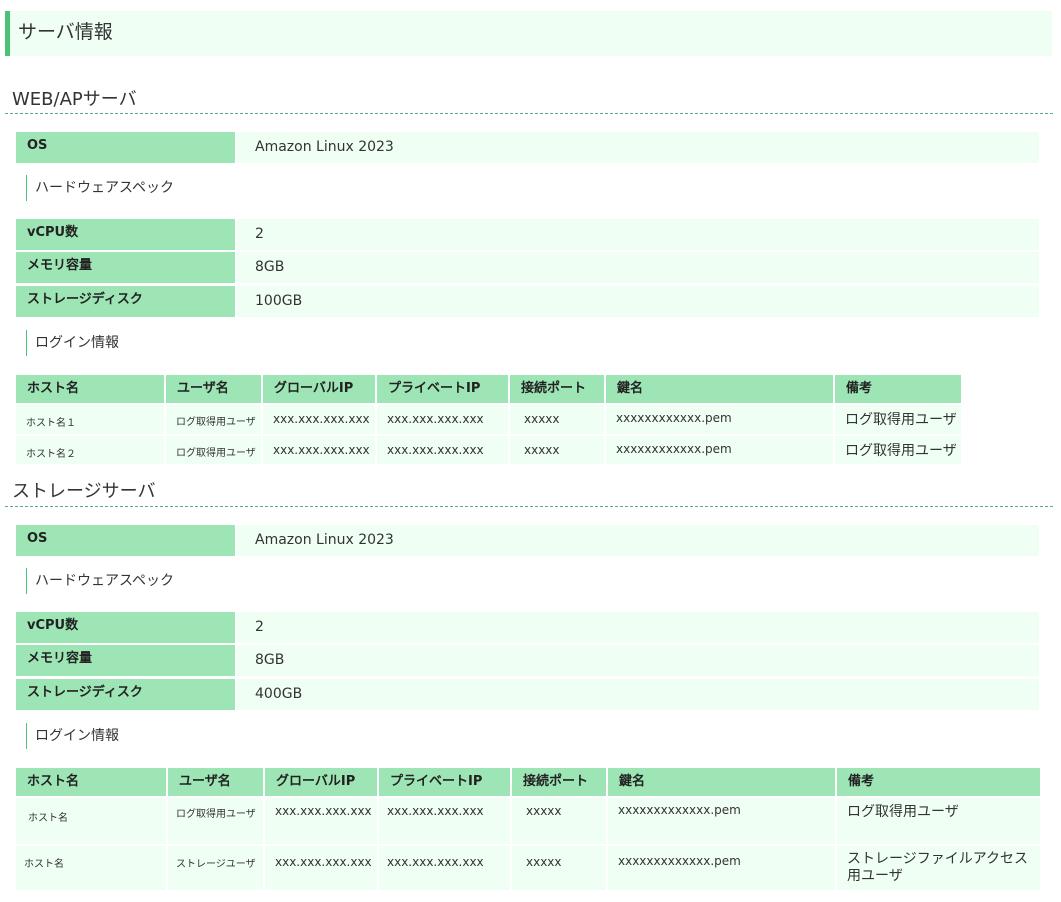  I want to click on page-header, so click(528, 33).